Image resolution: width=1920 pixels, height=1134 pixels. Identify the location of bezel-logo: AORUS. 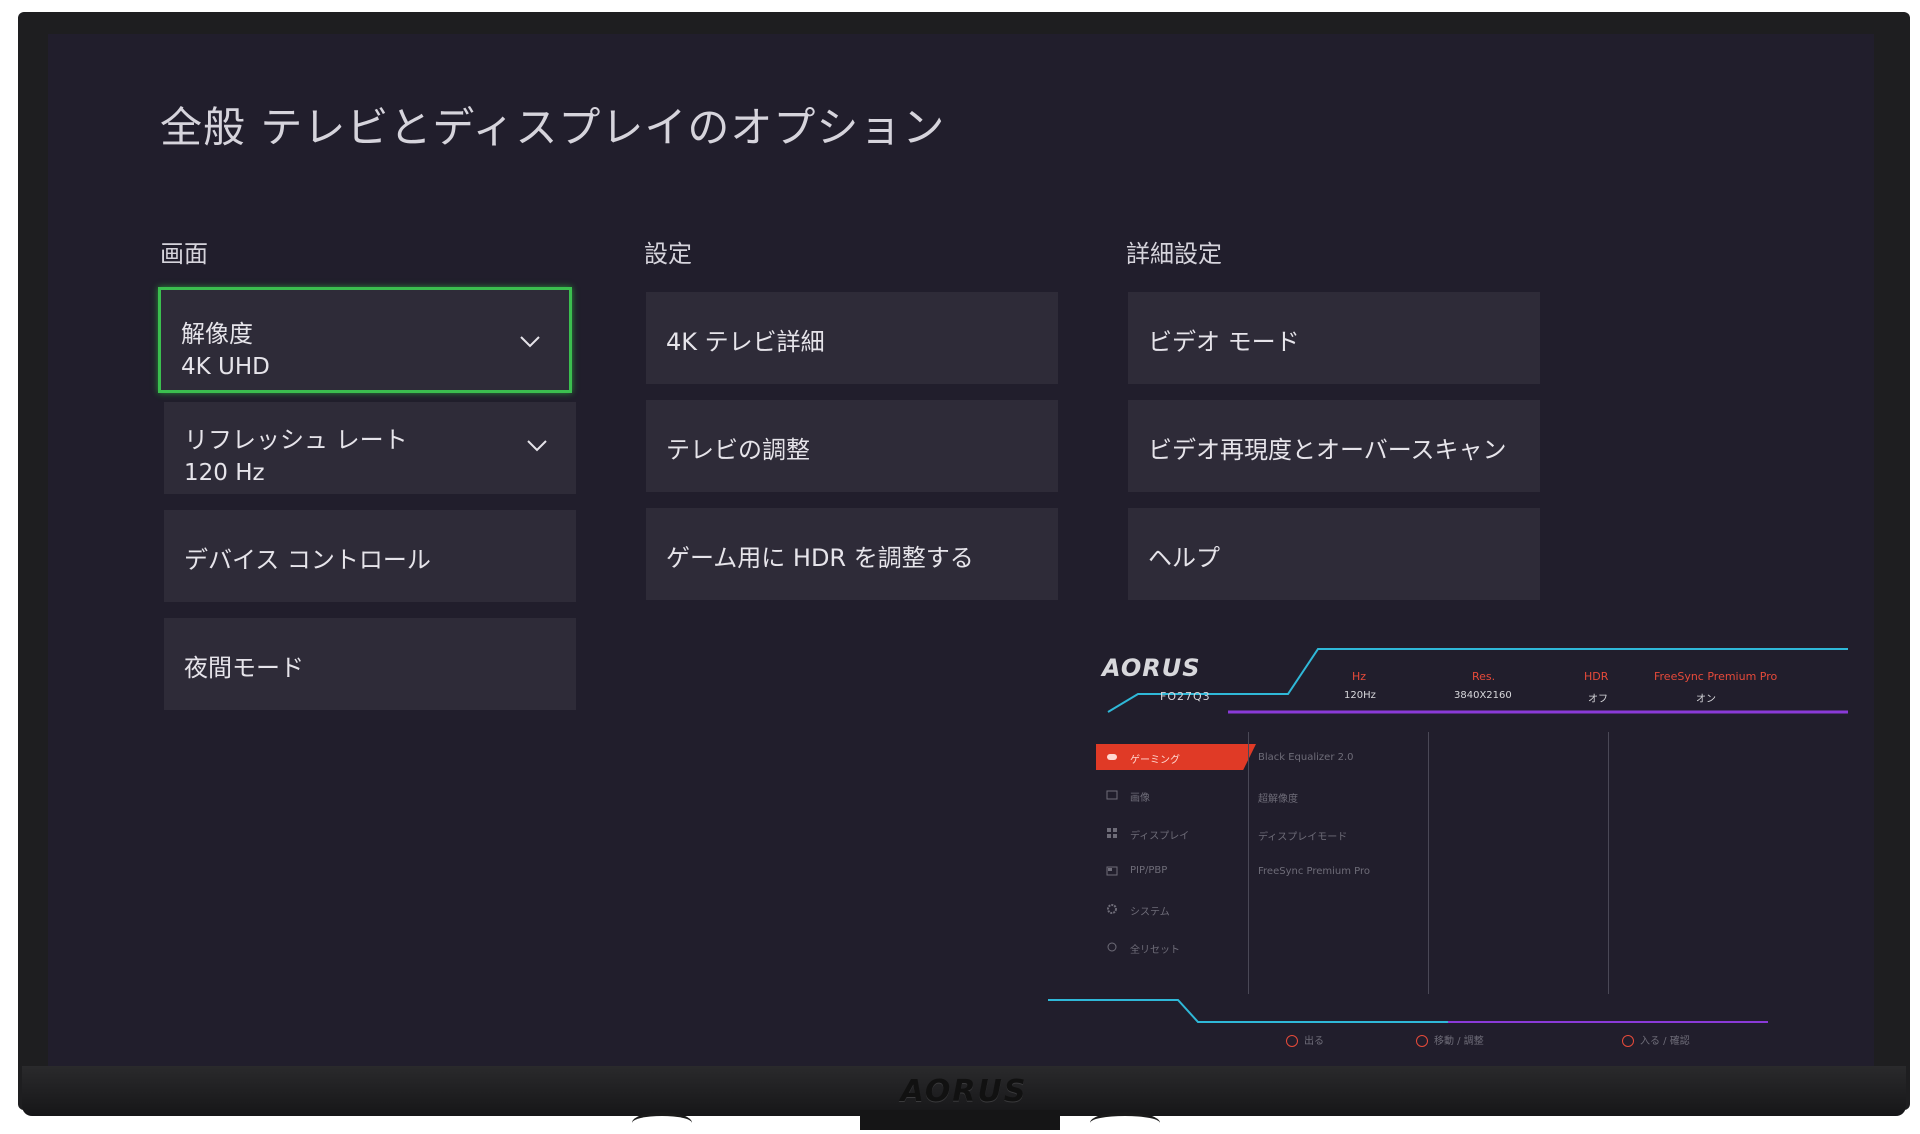
(964, 1091).